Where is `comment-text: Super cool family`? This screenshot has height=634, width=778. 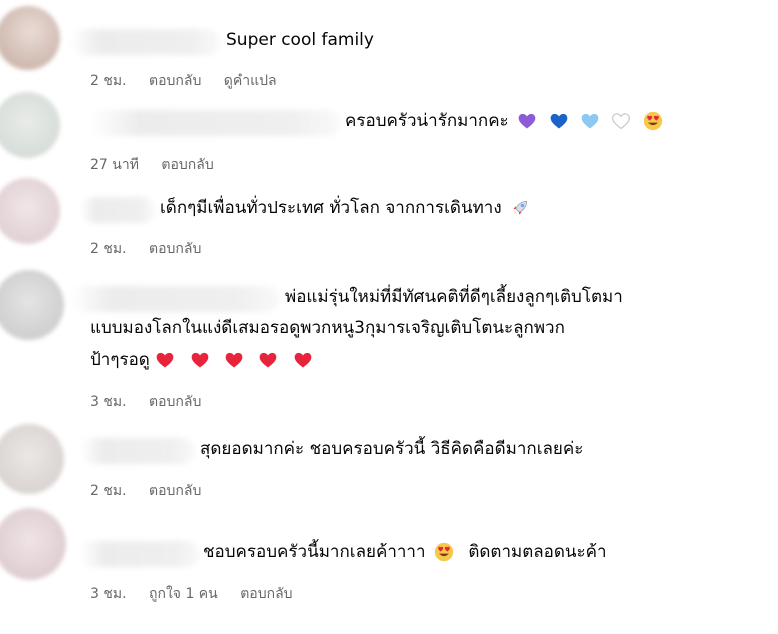 comment-text: Super cool family is located at coordinates (300, 40).